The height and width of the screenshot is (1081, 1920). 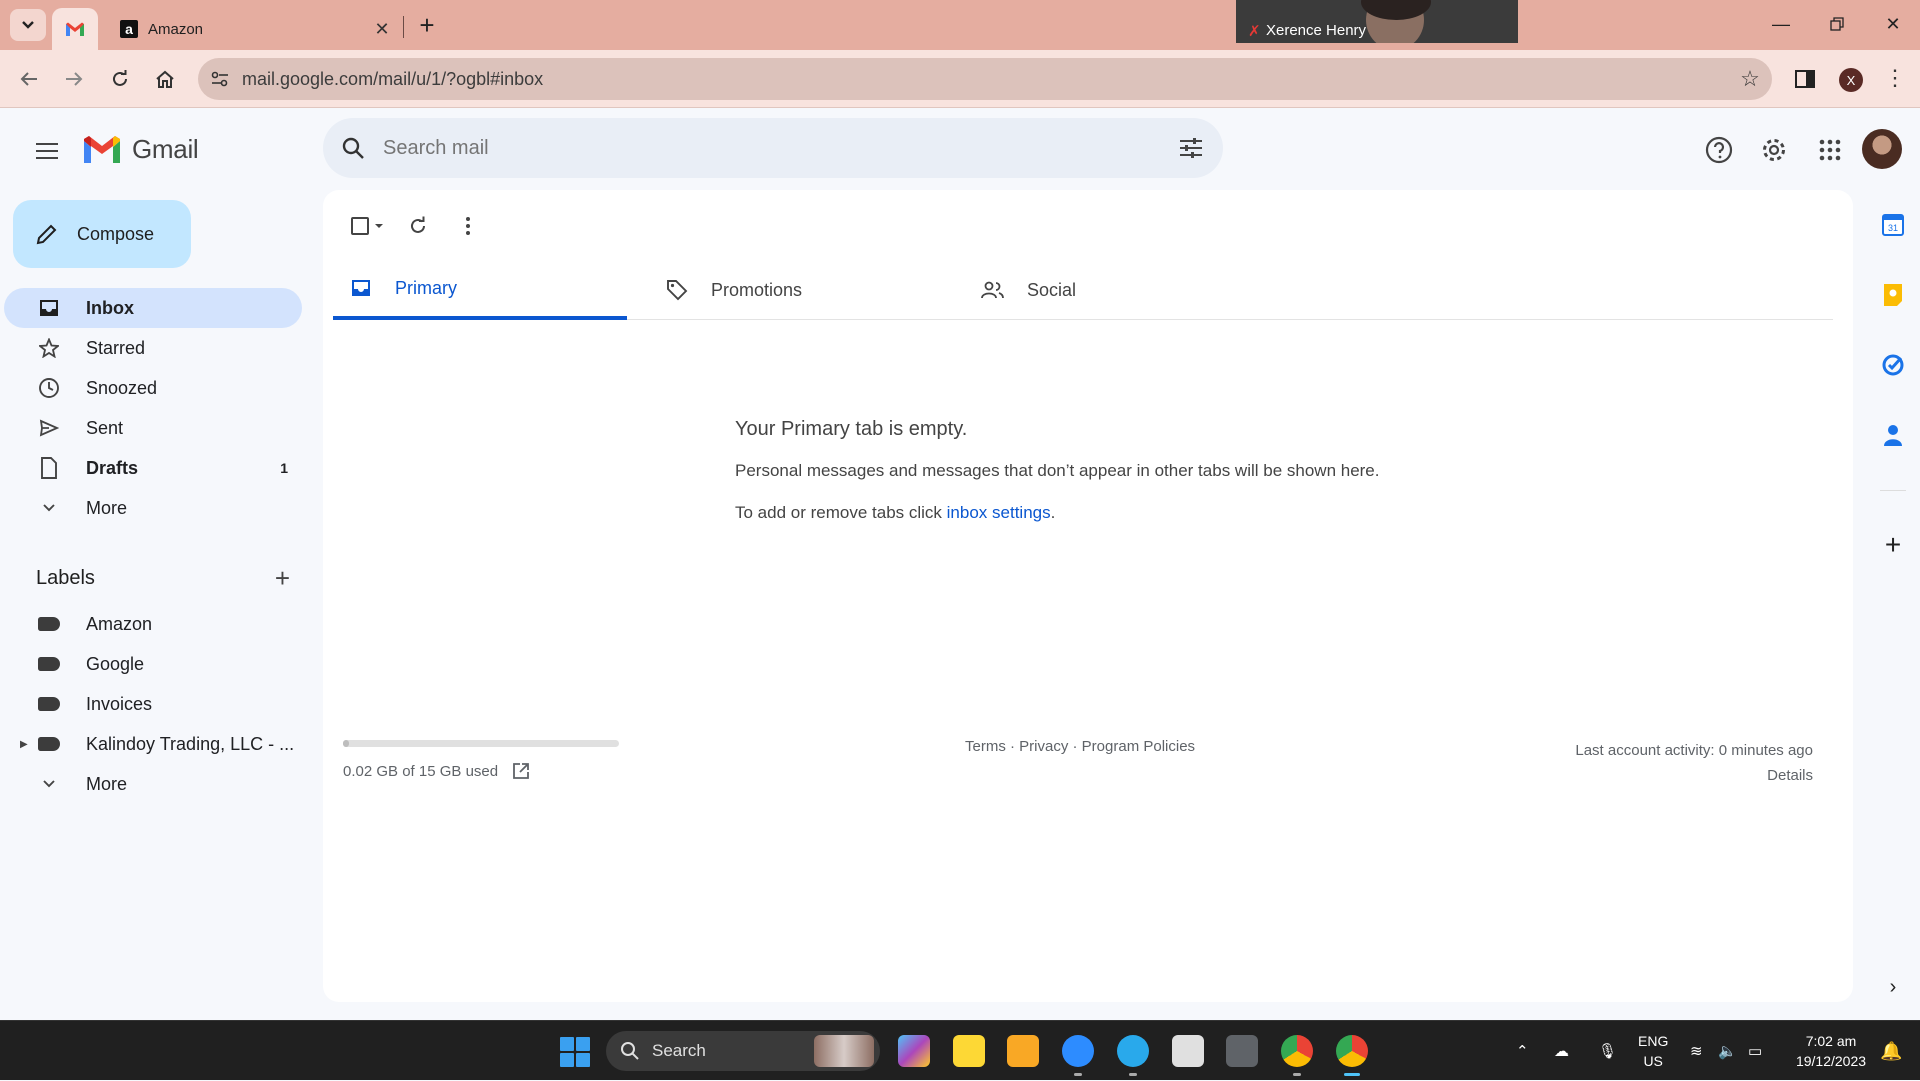 I want to click on zoom-icon, so click(x=1078, y=1051).